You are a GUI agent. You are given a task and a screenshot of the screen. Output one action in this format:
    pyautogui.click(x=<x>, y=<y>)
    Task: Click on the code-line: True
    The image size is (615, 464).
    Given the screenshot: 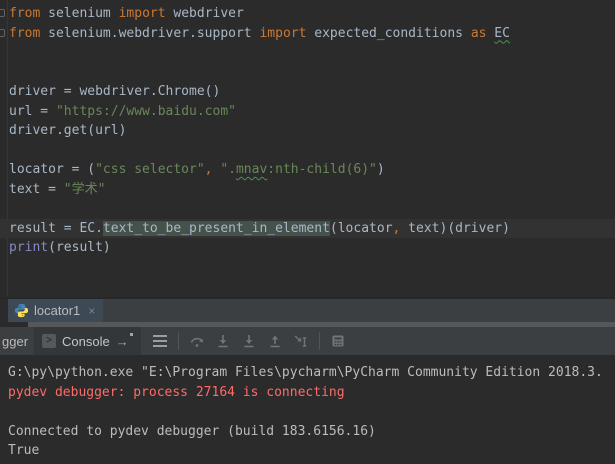 What is the action you would take?
    pyautogui.click(x=24, y=450)
    